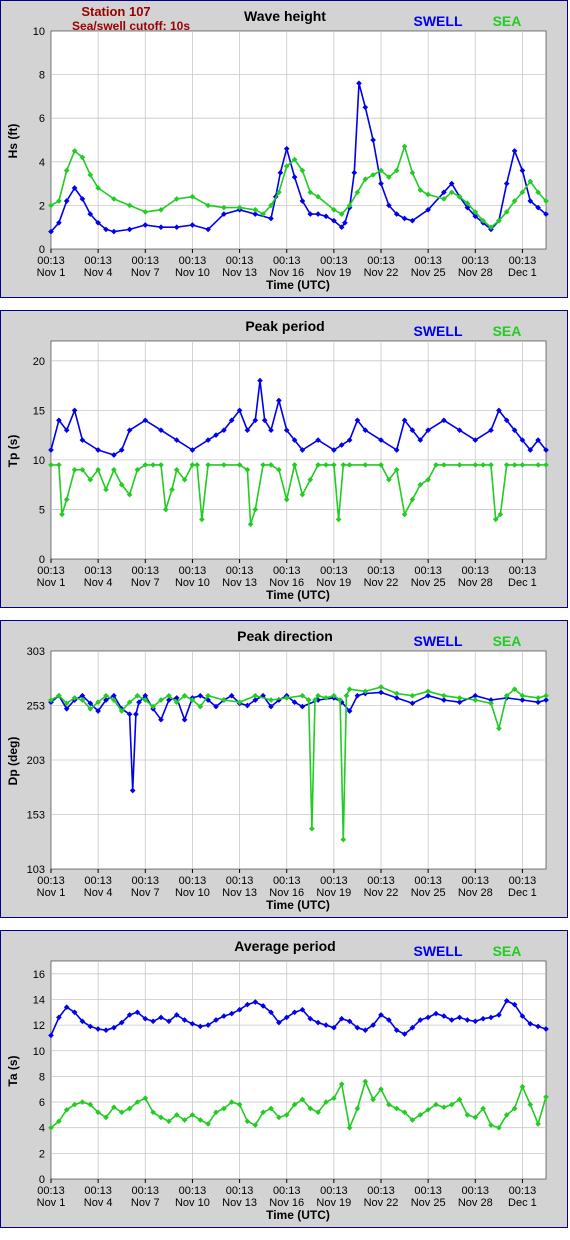 This screenshot has height=1240, width=570. Describe the element at coordinates (42, 510) in the screenshot. I see `y-tick-label: 5` at that location.